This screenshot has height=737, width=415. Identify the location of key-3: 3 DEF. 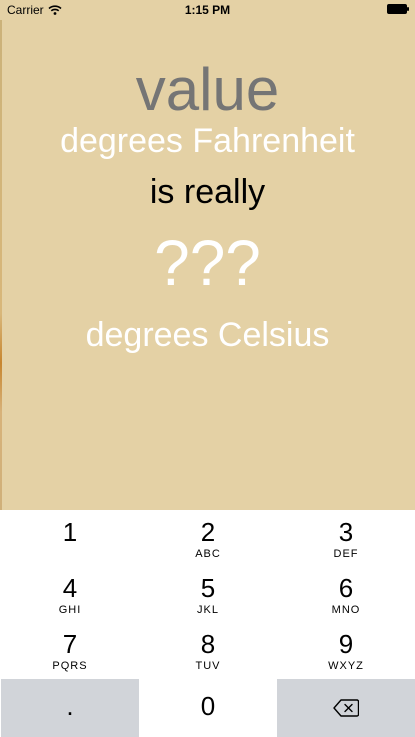
(346, 538).